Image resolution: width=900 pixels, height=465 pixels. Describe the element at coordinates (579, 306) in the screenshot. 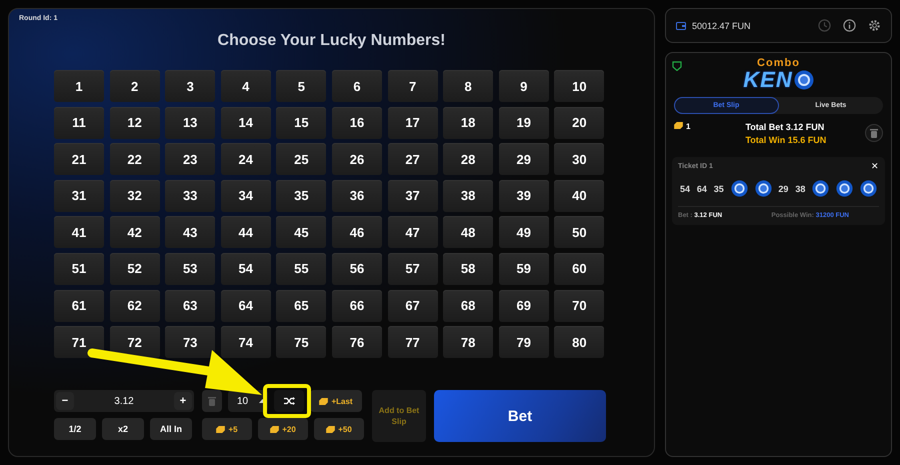

I see `number-tile: 70` at that location.